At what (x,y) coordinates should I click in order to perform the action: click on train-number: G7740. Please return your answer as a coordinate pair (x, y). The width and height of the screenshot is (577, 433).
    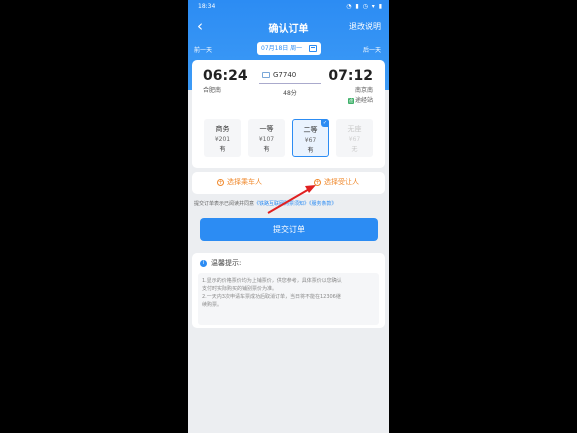
    Looking at the image, I should click on (289, 75).